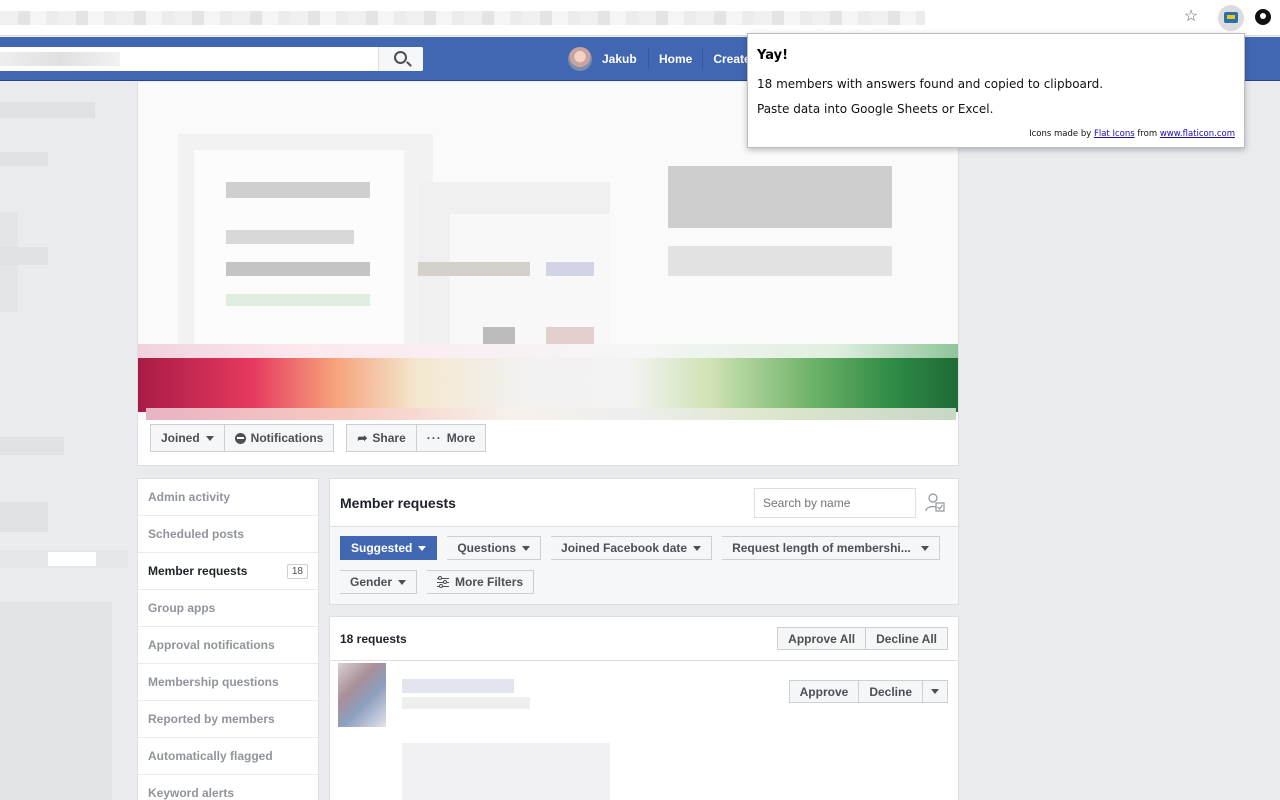 This screenshot has height=800, width=1280. I want to click on member-requests-header: Member requests, so click(644, 503).